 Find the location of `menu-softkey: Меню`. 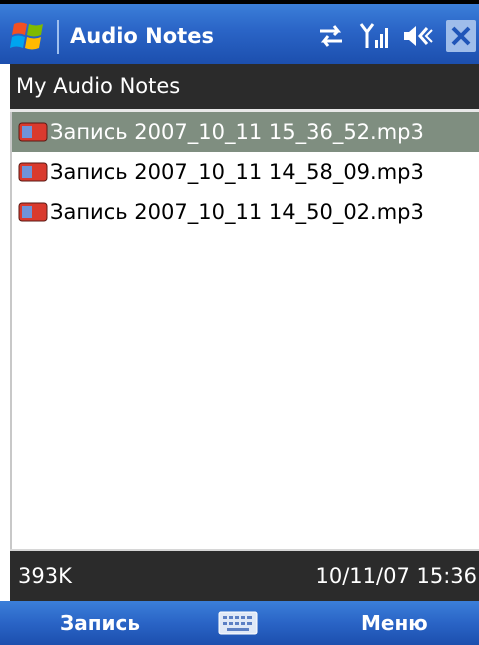

menu-softkey: Меню is located at coordinates (394, 623).